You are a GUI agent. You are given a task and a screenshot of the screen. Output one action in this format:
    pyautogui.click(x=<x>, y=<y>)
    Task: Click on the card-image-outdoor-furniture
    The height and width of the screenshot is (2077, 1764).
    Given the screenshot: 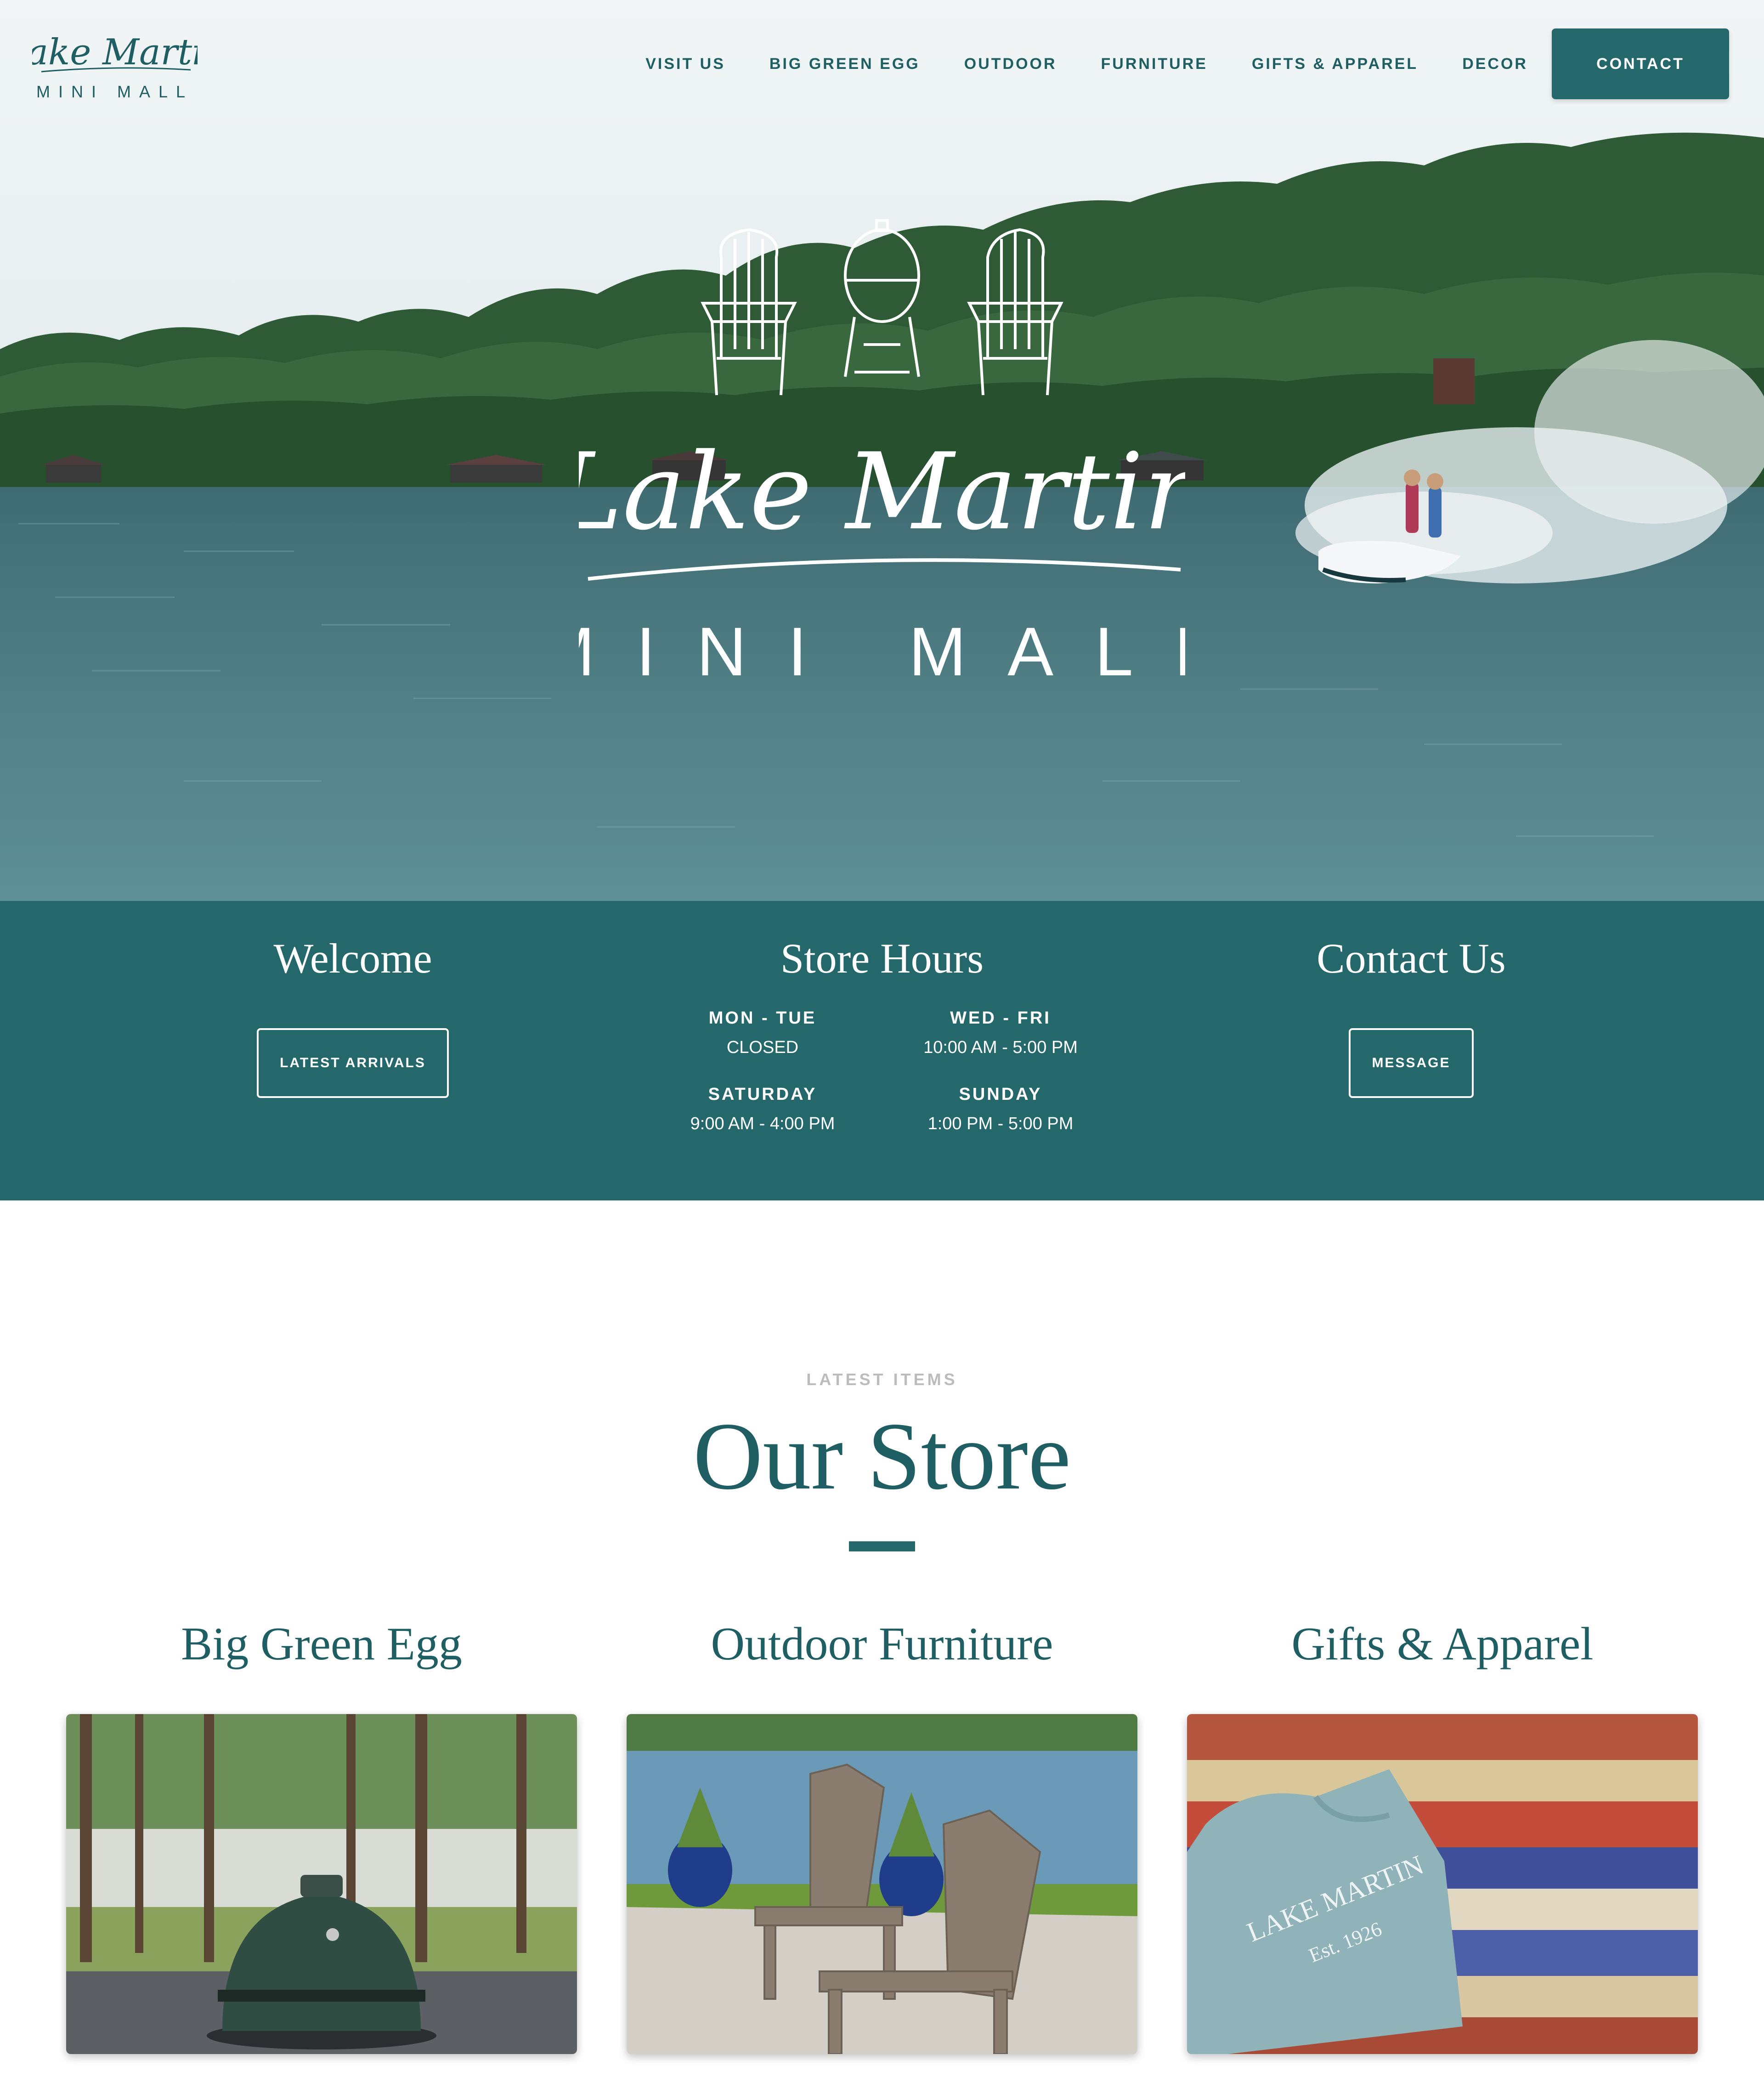 What is the action you would take?
    pyautogui.click(x=882, y=1884)
    